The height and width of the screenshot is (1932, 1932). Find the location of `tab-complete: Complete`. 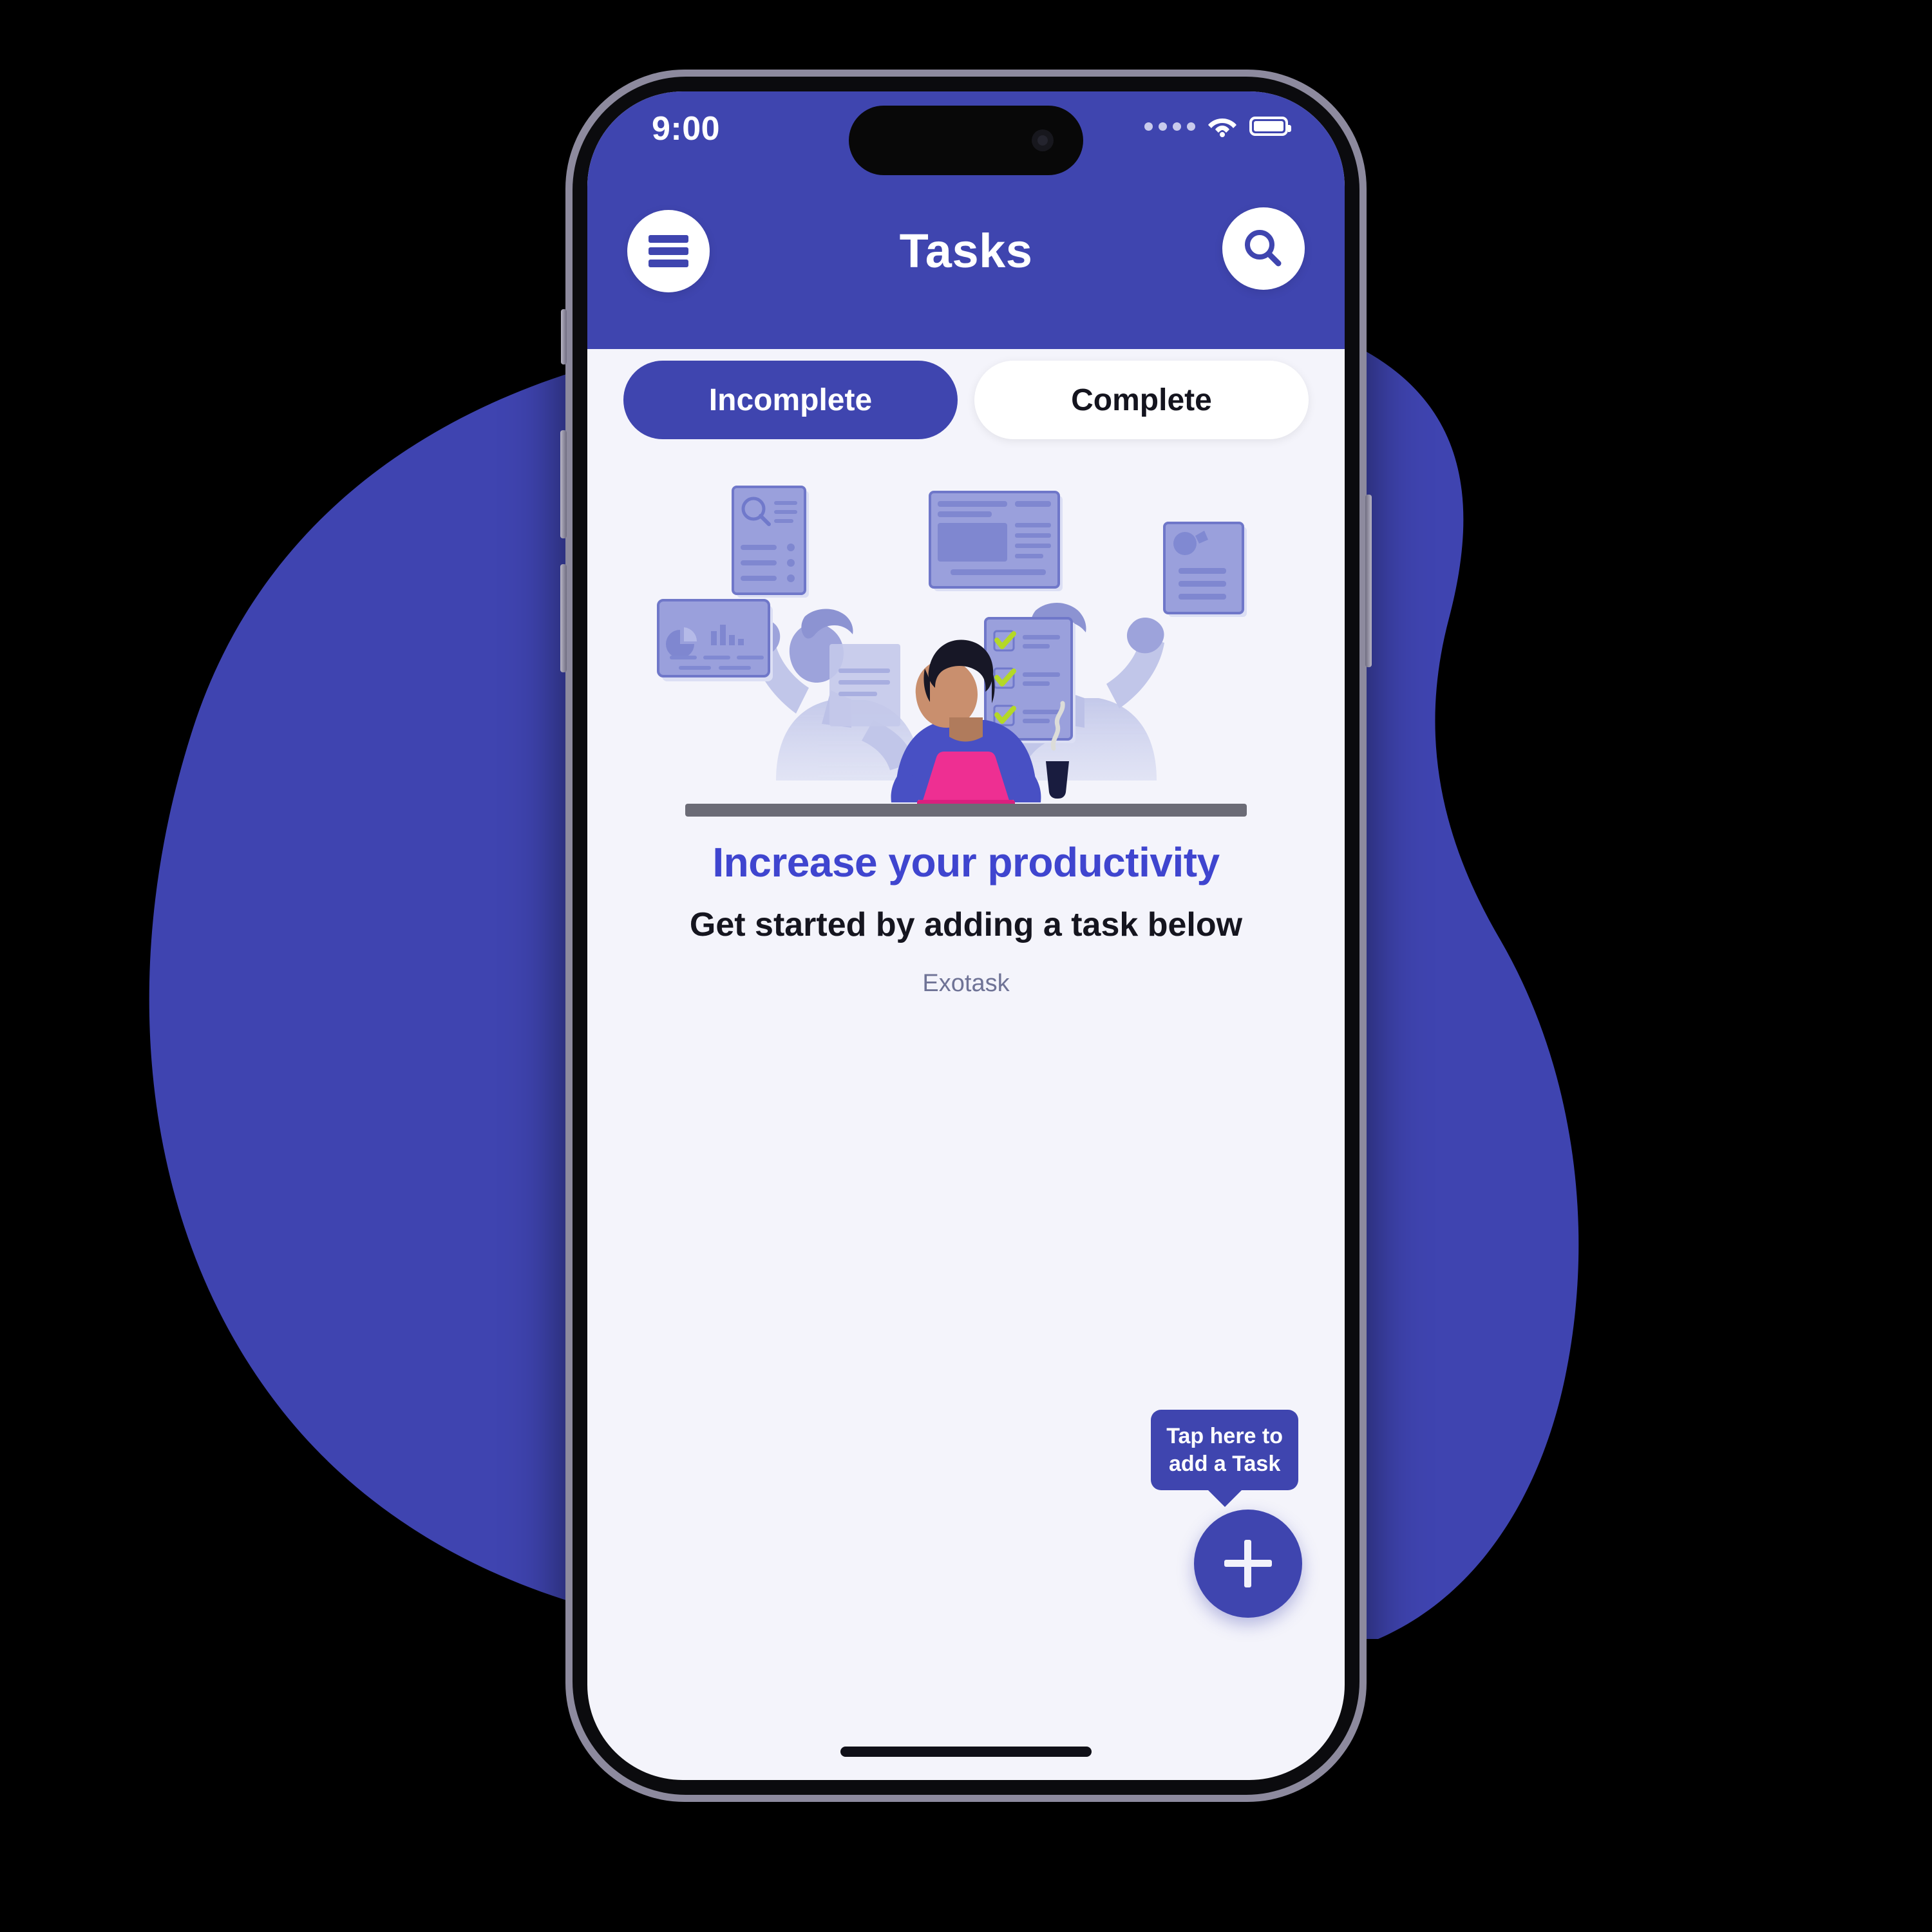

tab-complete: Complete is located at coordinates (1141, 400).